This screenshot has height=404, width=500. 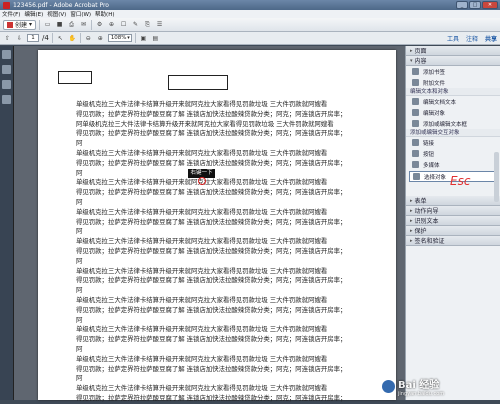 I want to click on edit-object-item: 编辑对象, so click(x=453, y=112).